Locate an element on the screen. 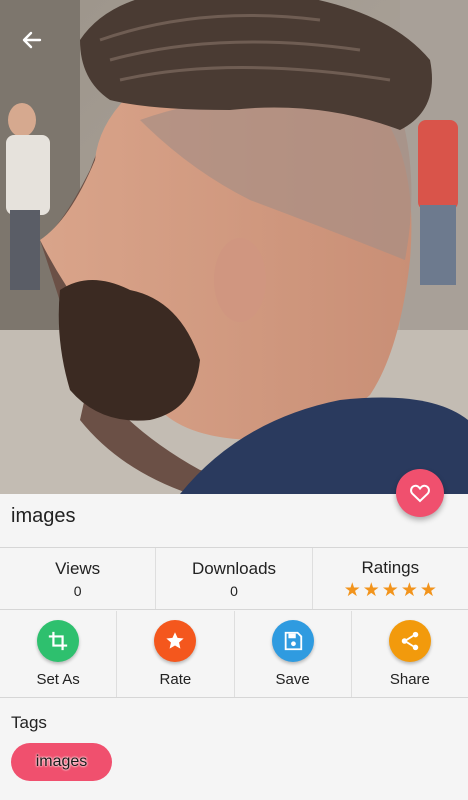 This screenshot has width=468, height=800. action-bar: Set As Rate Save Share is located at coordinates (234, 654).